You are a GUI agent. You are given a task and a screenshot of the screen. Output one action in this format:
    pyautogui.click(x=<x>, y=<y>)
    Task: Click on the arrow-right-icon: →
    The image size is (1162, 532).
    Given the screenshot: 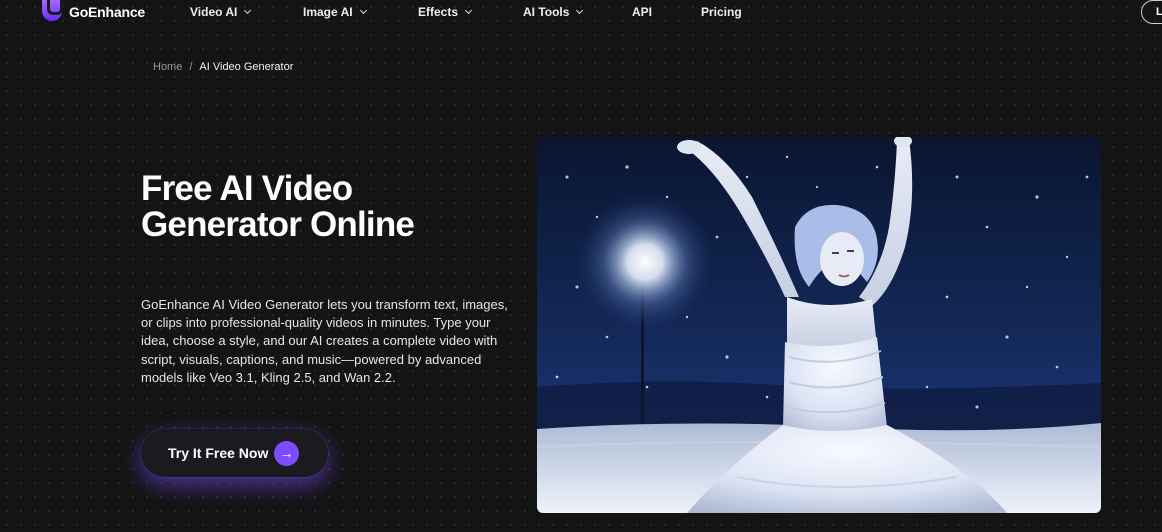 What is the action you would take?
    pyautogui.click(x=286, y=453)
    